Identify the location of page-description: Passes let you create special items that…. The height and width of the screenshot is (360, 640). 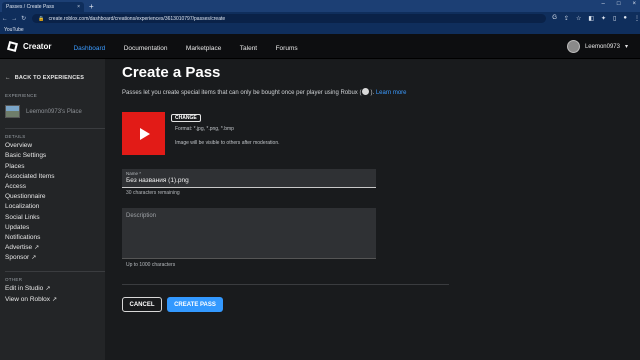
(264, 92).